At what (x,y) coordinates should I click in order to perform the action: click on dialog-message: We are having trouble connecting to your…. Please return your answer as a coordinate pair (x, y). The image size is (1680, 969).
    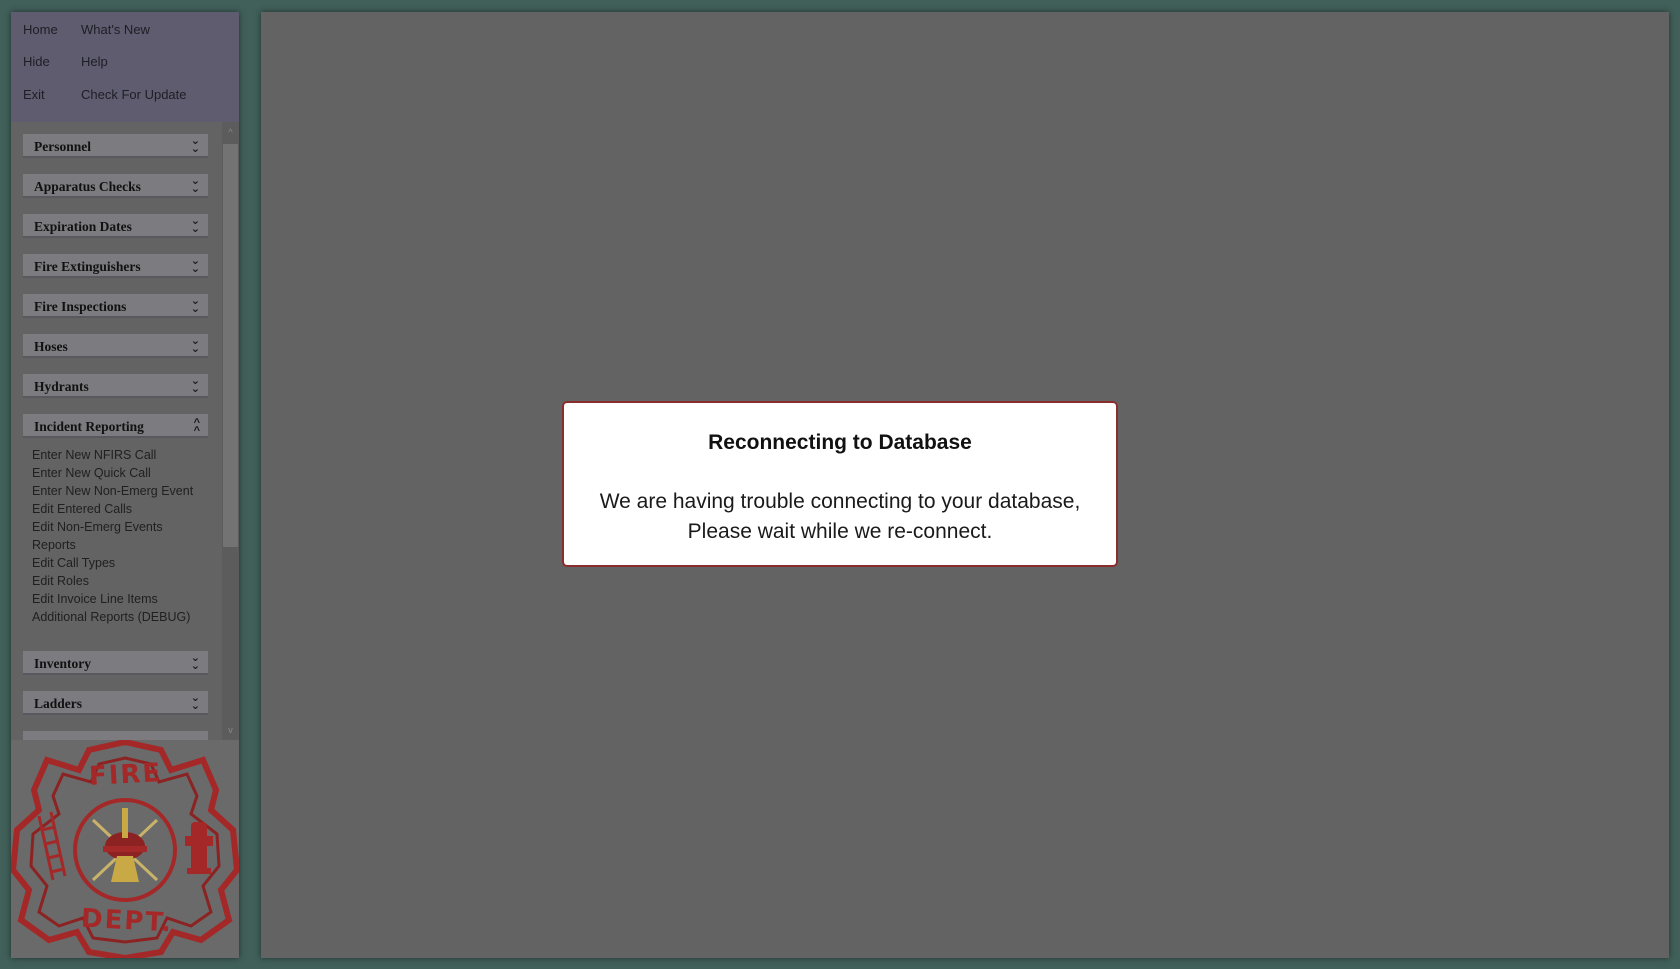
    Looking at the image, I should click on (840, 517).